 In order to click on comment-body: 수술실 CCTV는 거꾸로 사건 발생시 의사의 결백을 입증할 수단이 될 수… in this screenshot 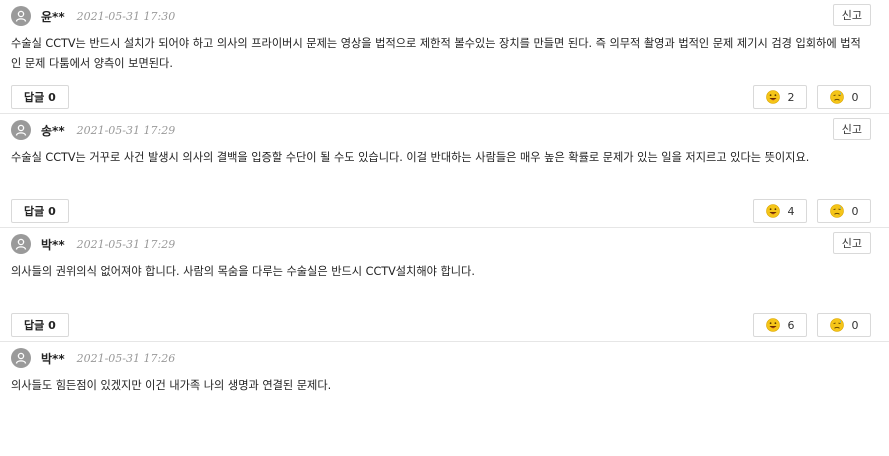, I will do `click(410, 157)`.